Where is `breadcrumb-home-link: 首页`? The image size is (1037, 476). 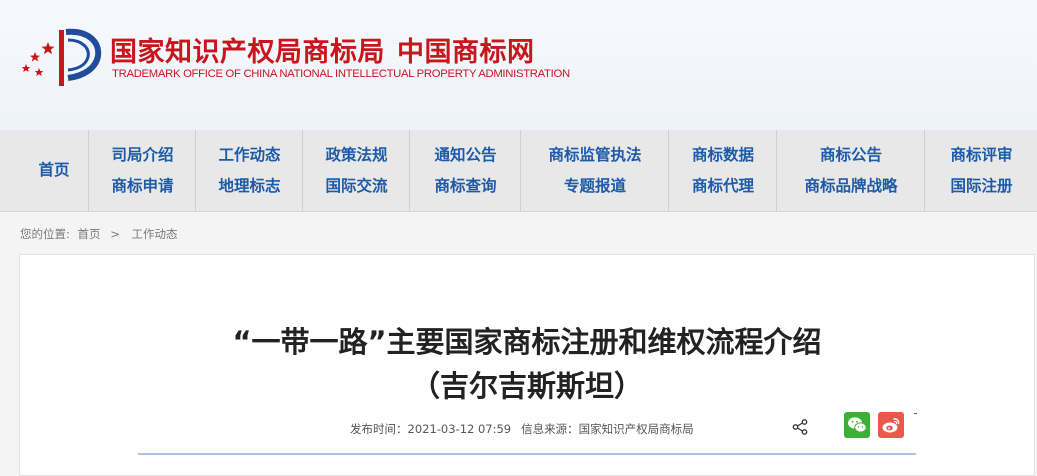
breadcrumb-home-link: 首页 is located at coordinates (89, 234).